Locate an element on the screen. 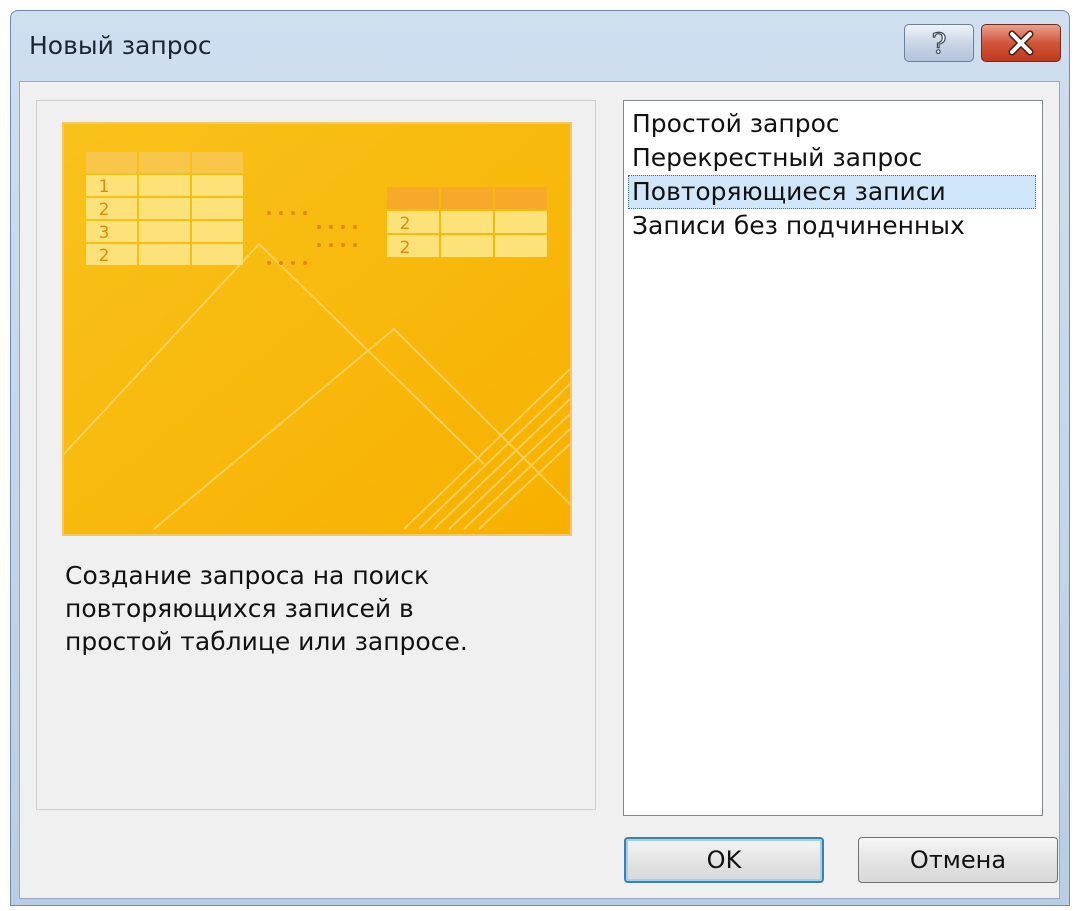  question-mark-icon: ? is located at coordinates (939, 43).